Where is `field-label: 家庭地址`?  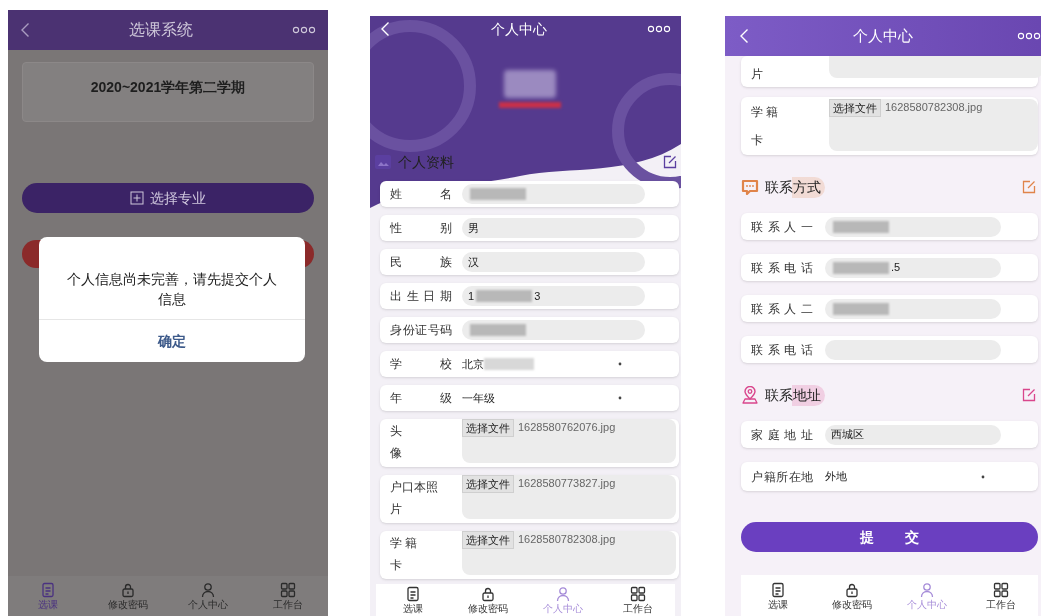 field-label: 家庭地址 is located at coordinates (782, 435).